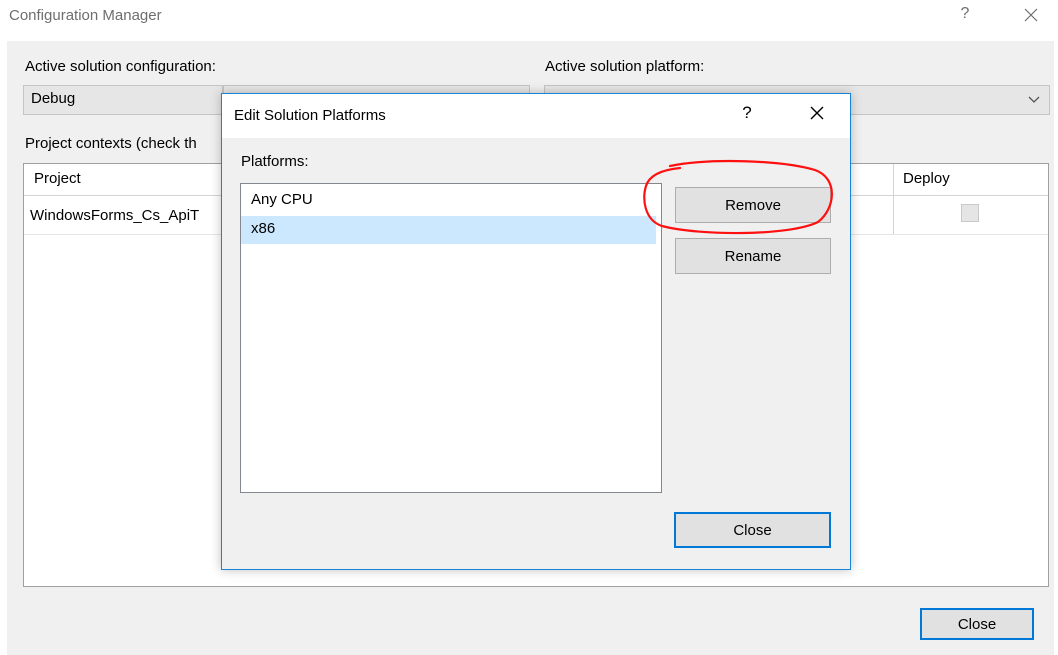 The height and width of the screenshot is (655, 1058). What do you see at coordinates (448, 201) in the screenshot?
I see `list-item-any-cpu: Any CPU` at bounding box center [448, 201].